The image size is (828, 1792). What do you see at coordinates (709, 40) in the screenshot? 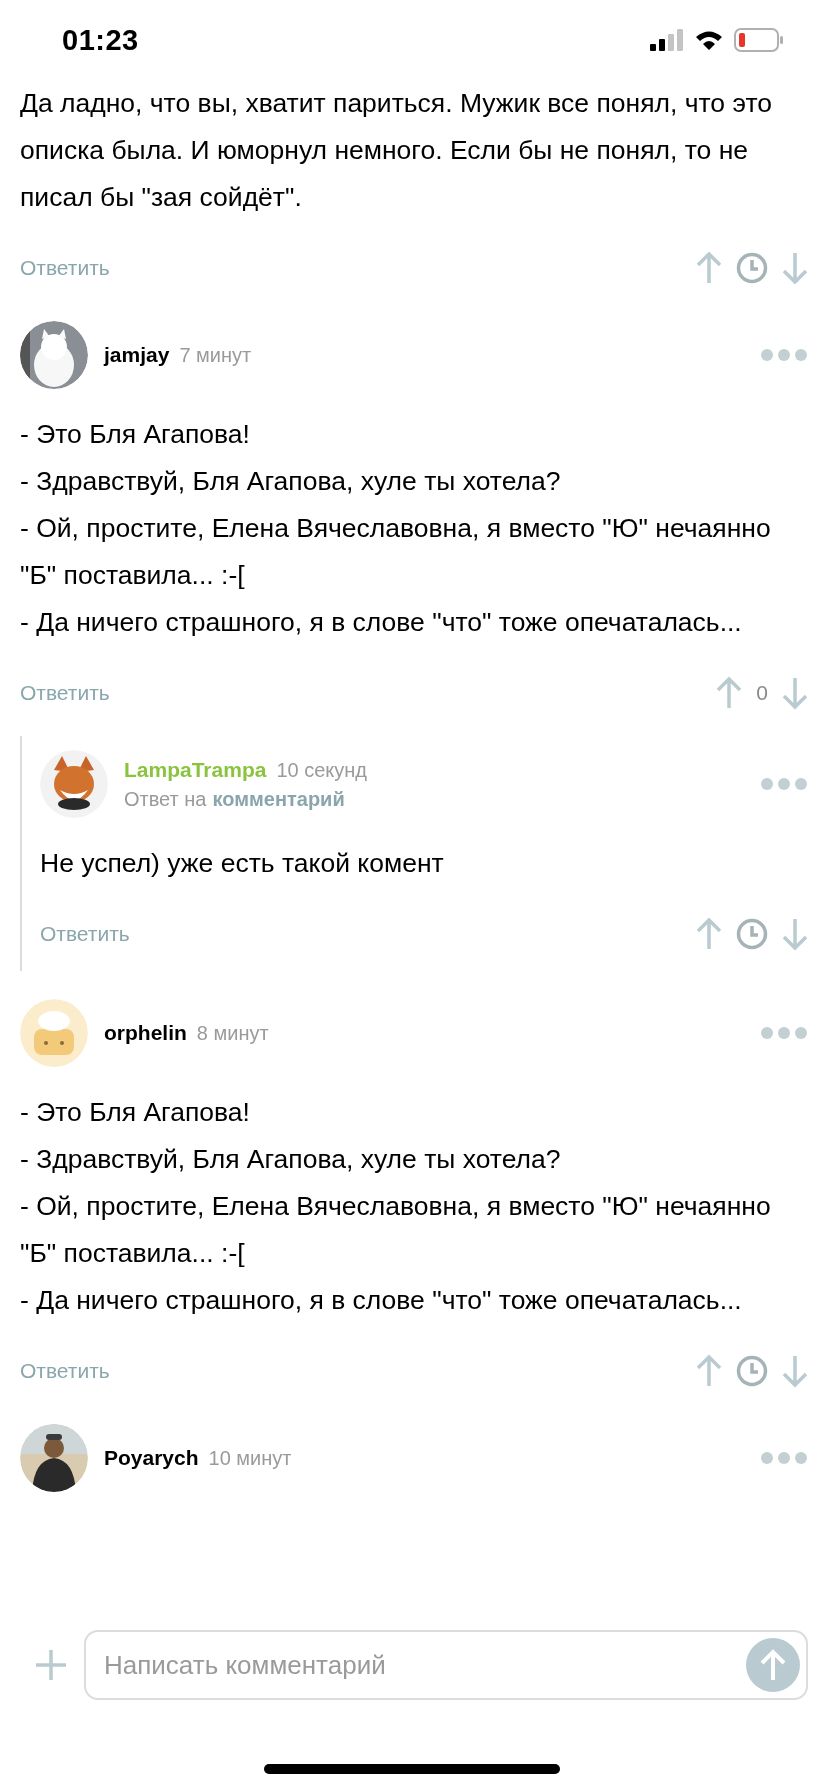
I see `wifi-icon` at bounding box center [709, 40].